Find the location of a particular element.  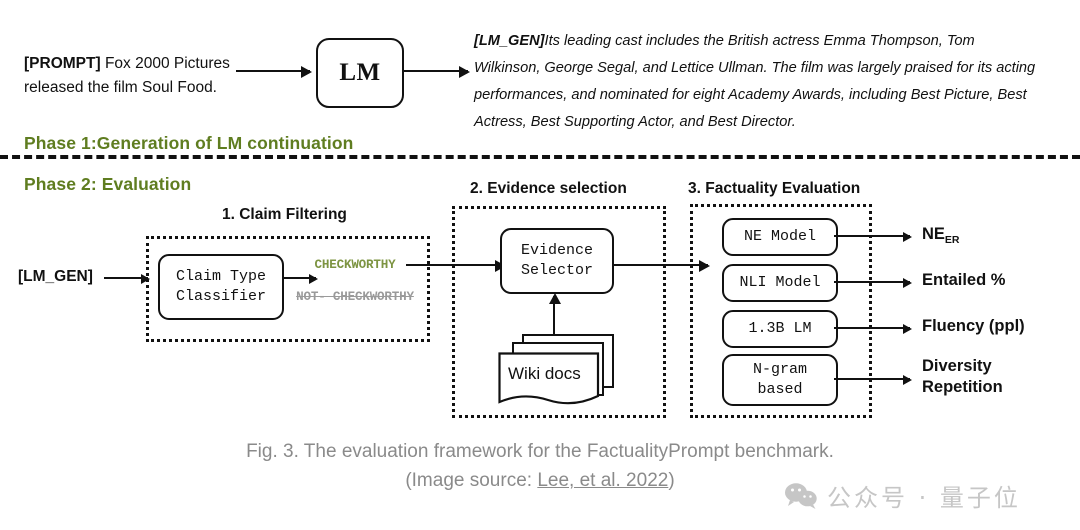

checkworthy-label: CHECKWORTHY is located at coordinates (355, 265).